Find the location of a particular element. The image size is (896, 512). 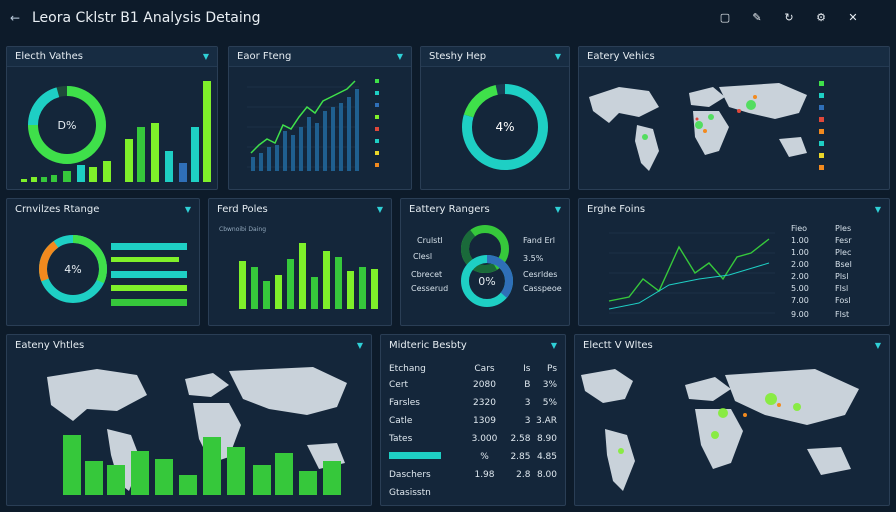

pin-icon: ✎ is located at coordinates (757, 17).